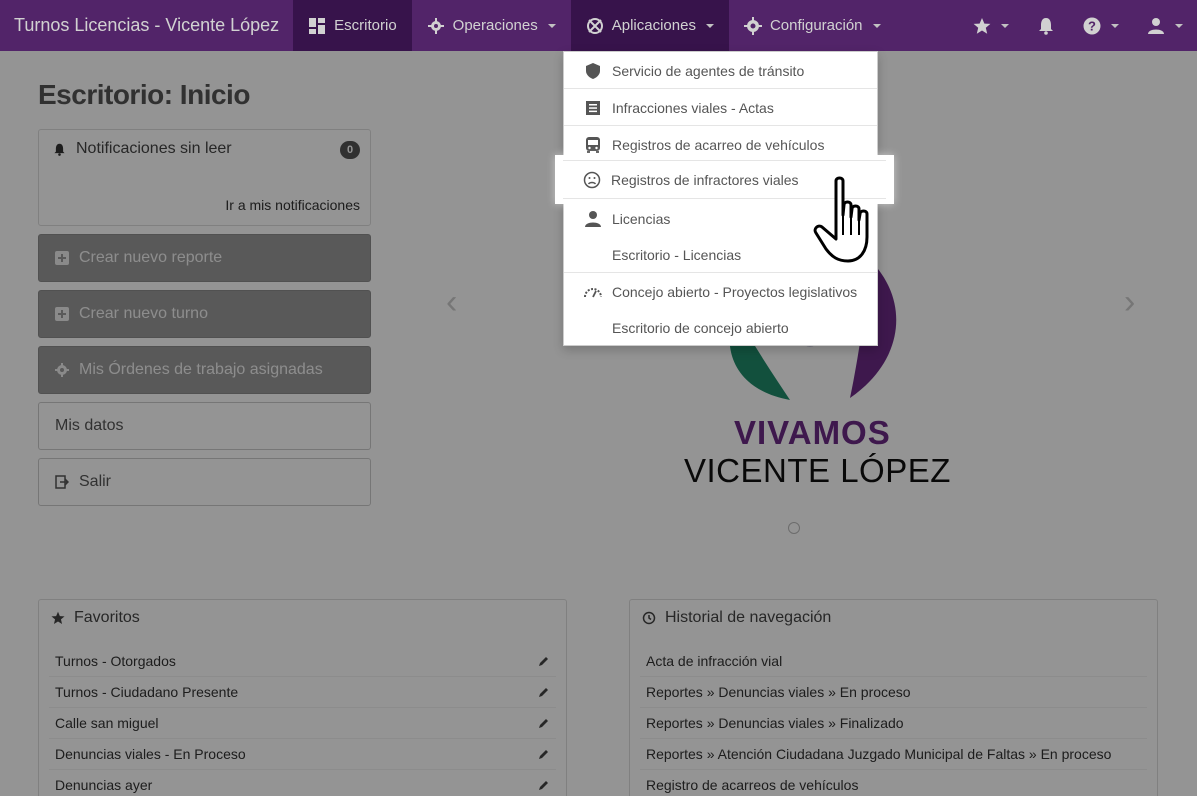 The image size is (1197, 796). I want to click on create-turn-button: Crear nuevo turno, so click(204, 314).